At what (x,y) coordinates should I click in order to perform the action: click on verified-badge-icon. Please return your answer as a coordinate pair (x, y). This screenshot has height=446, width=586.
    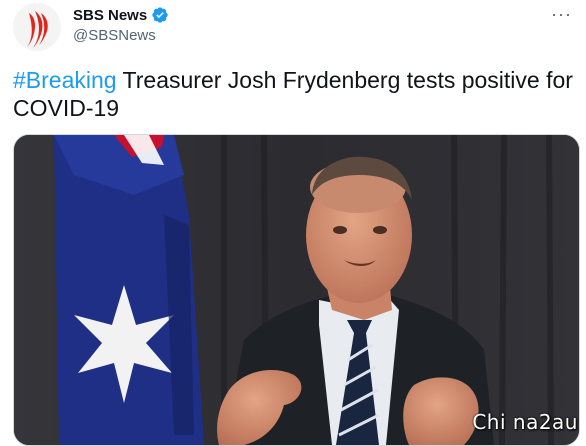
    Looking at the image, I should click on (160, 15).